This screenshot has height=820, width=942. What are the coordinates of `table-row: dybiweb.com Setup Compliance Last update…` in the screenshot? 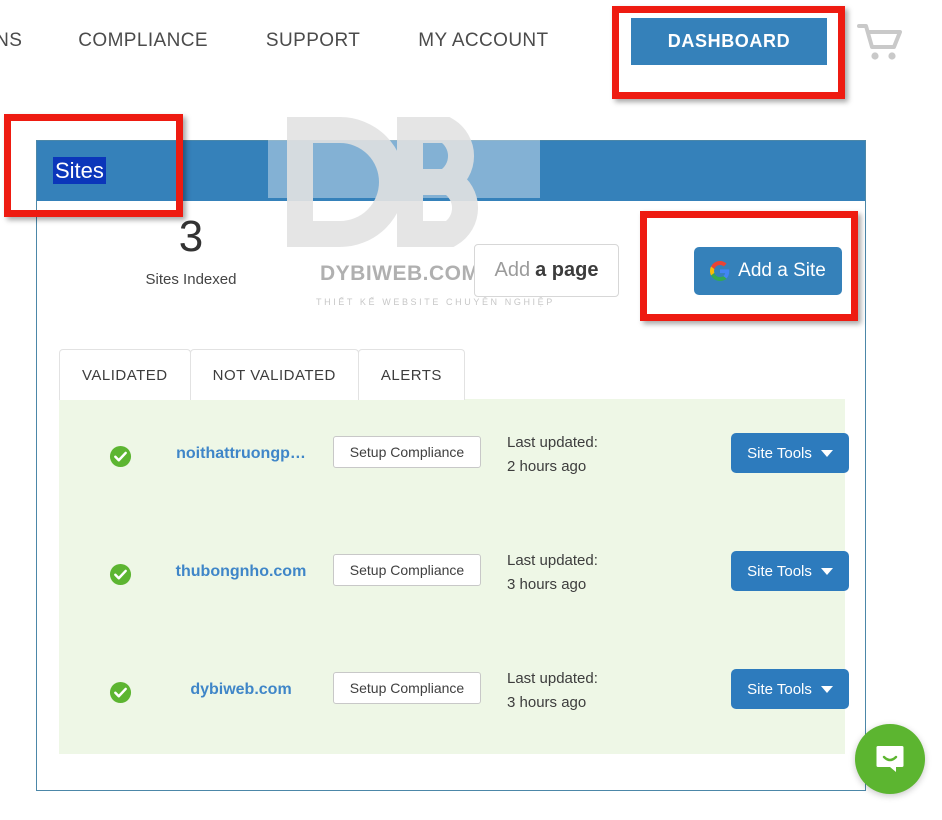 It's located at (454, 694).